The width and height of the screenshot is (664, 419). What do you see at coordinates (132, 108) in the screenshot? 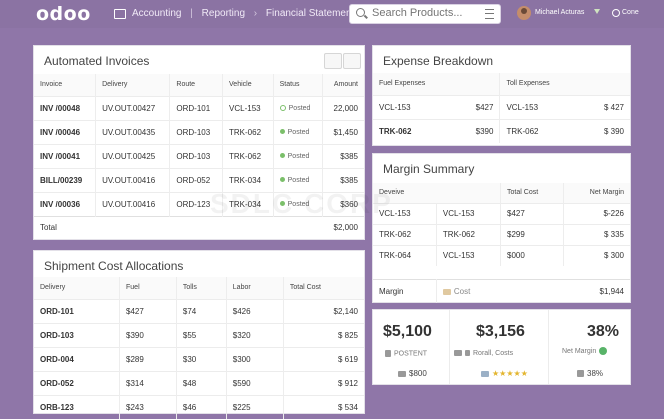
I see `delivery-ref: UV.OUT.00427` at bounding box center [132, 108].